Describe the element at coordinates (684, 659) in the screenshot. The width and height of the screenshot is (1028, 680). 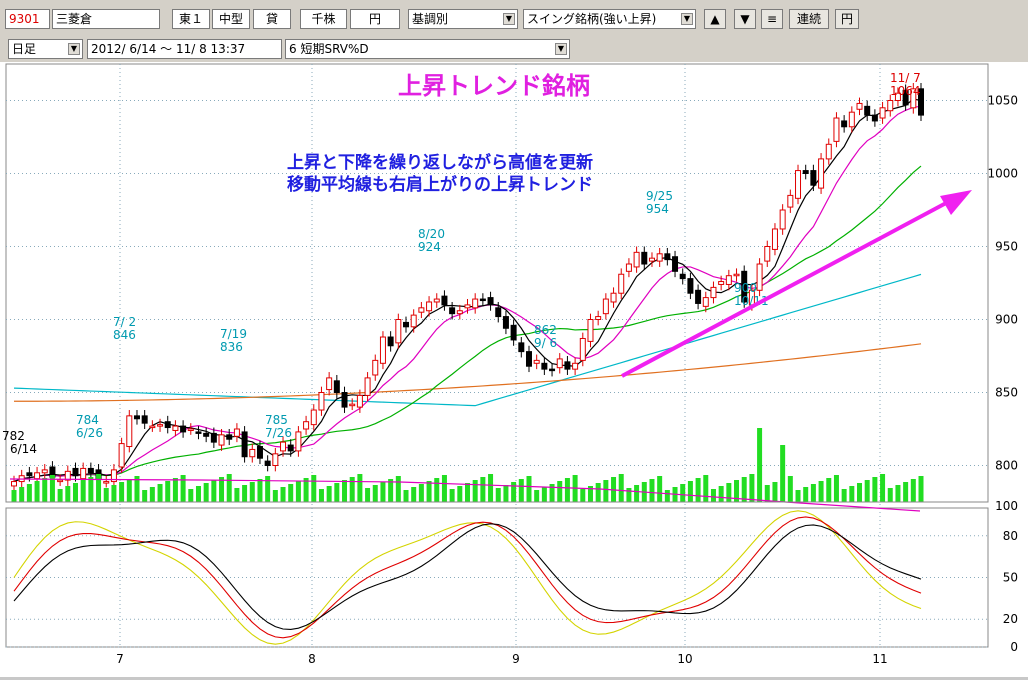
I see `month-label: 10` at that location.